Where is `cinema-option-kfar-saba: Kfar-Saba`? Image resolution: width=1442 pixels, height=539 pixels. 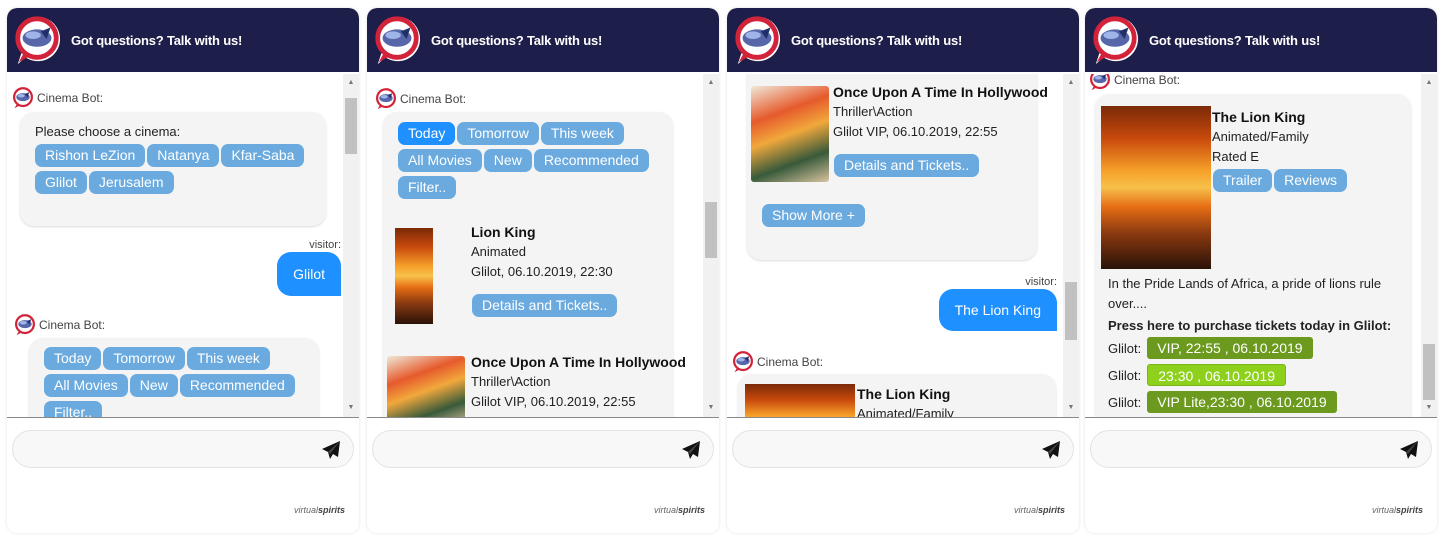
cinema-option-kfar-saba: Kfar-Saba is located at coordinates (263, 155).